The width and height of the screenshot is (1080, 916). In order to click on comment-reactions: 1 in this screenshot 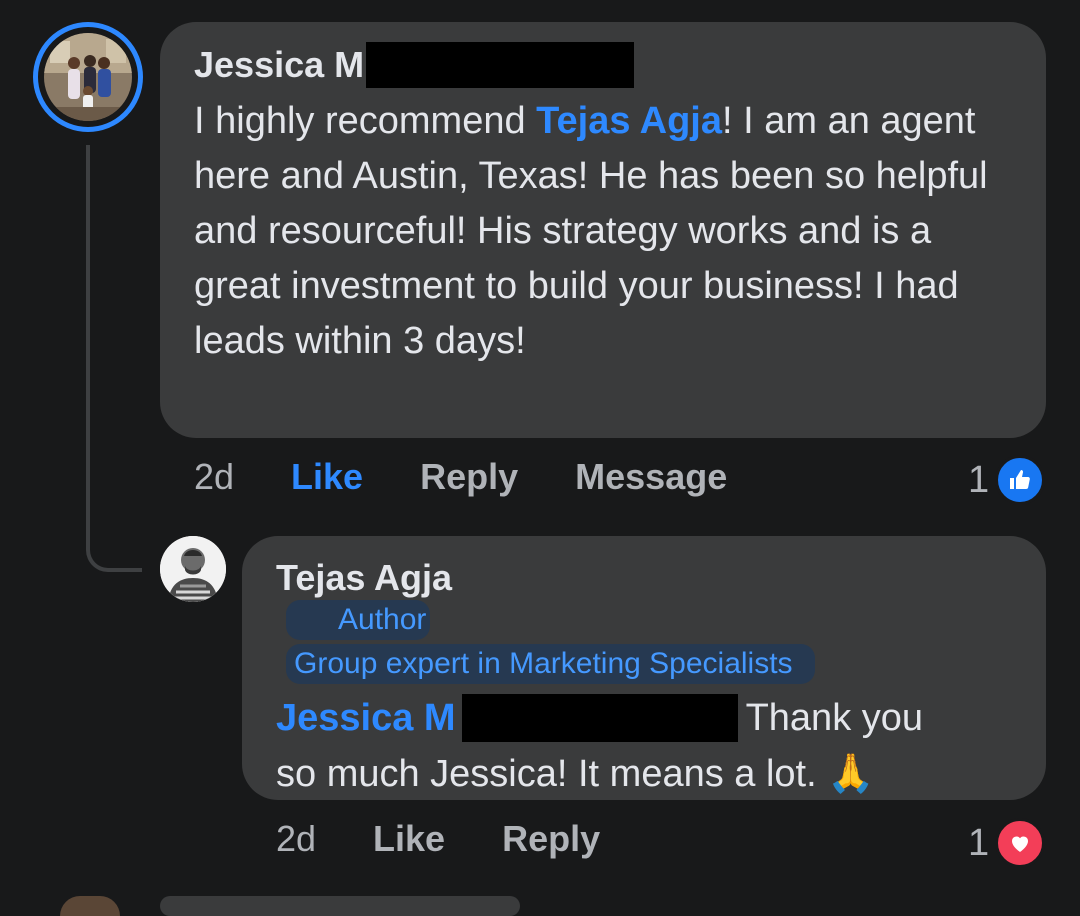, I will do `click(1007, 480)`.